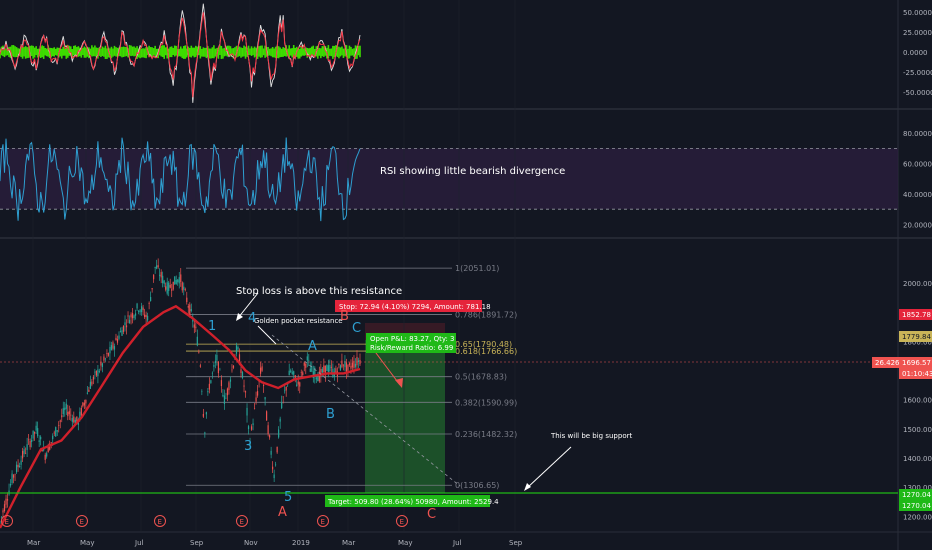 Image resolution: width=932 pixels, height=550 pixels. Describe the element at coordinates (917, 165) in the screenshot. I see `y-tick-label: 60.0000` at that location.